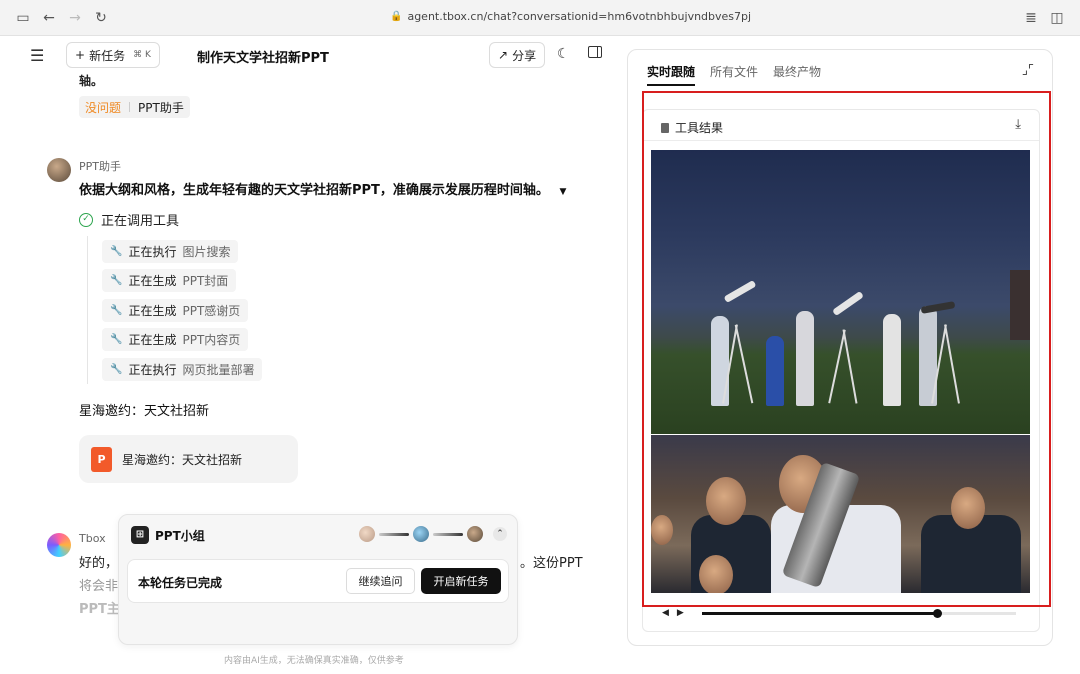  Describe the element at coordinates (182, 459) in the screenshot. I see `ppt-file-name: 星海邀约：天文社招新` at that location.